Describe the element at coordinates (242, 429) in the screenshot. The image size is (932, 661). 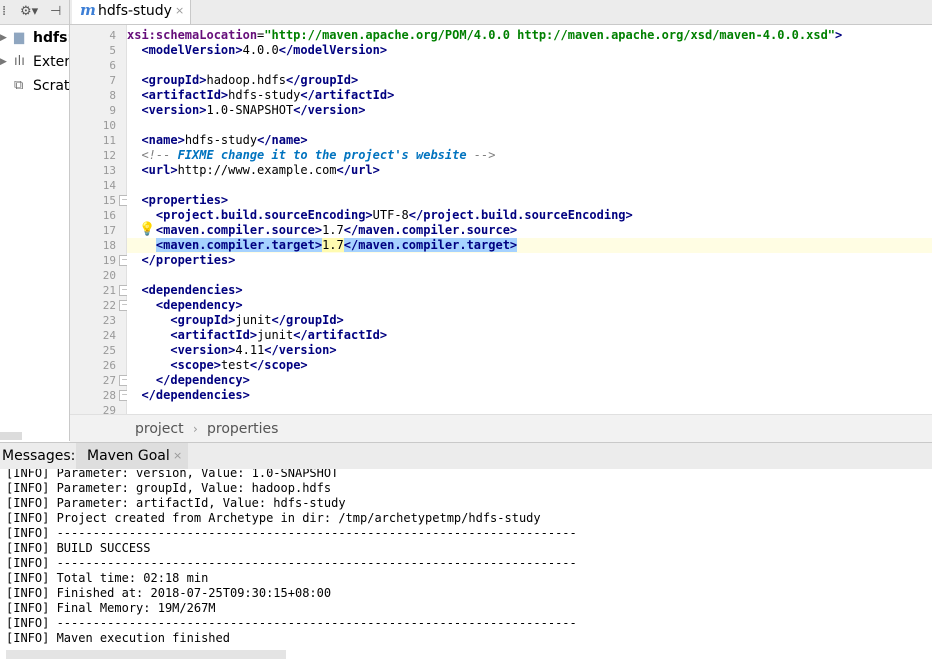
I see `breadcrumb-item-properties: properties` at that location.